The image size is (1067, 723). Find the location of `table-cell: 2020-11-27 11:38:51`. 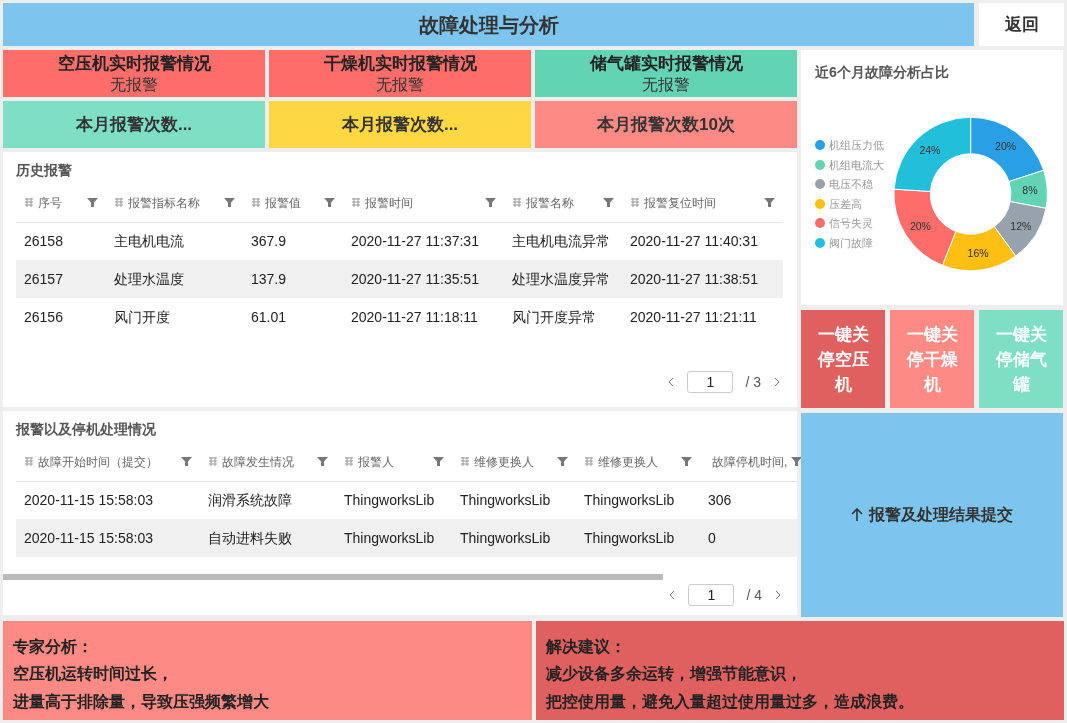

table-cell: 2020-11-27 11:38:51 is located at coordinates (694, 278).